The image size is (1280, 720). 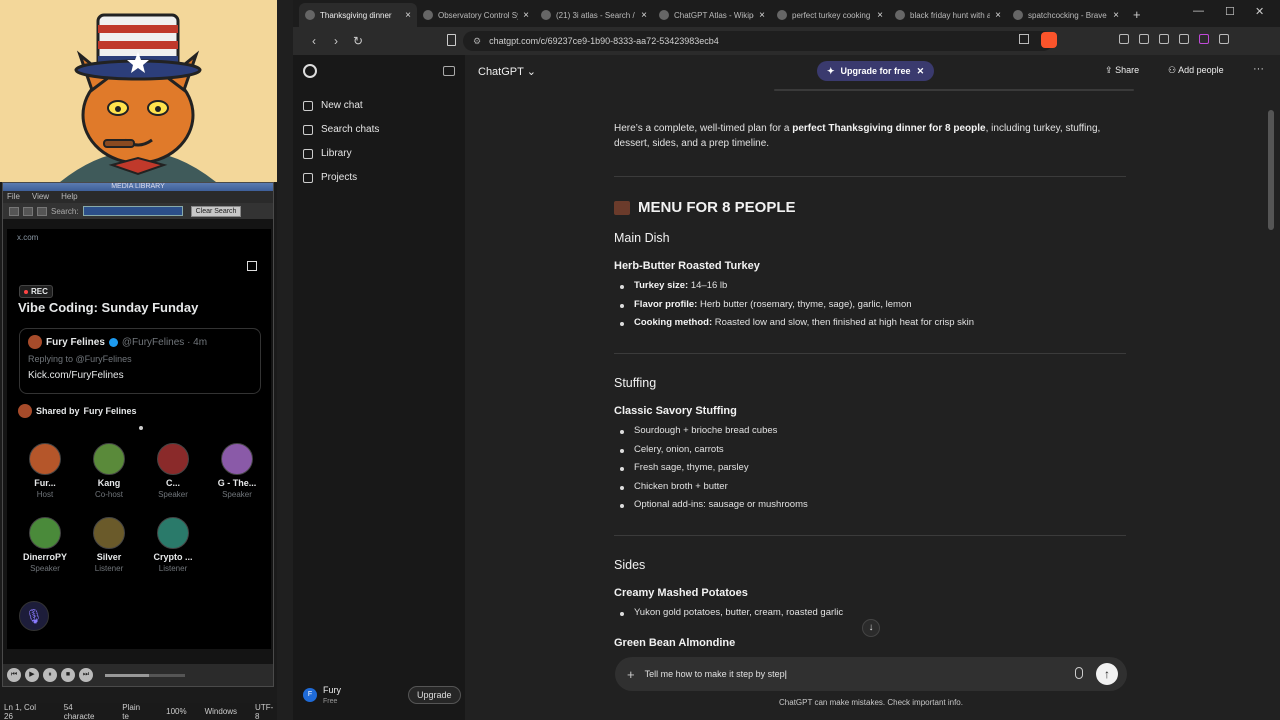 I want to click on upgrade-button: Upgrade, so click(x=434, y=695).